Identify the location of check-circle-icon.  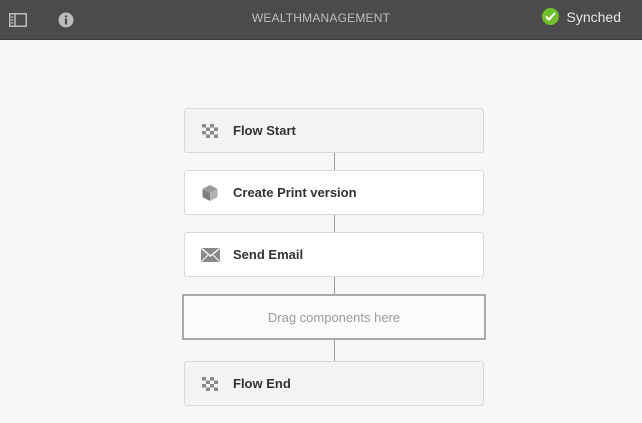
(550, 16).